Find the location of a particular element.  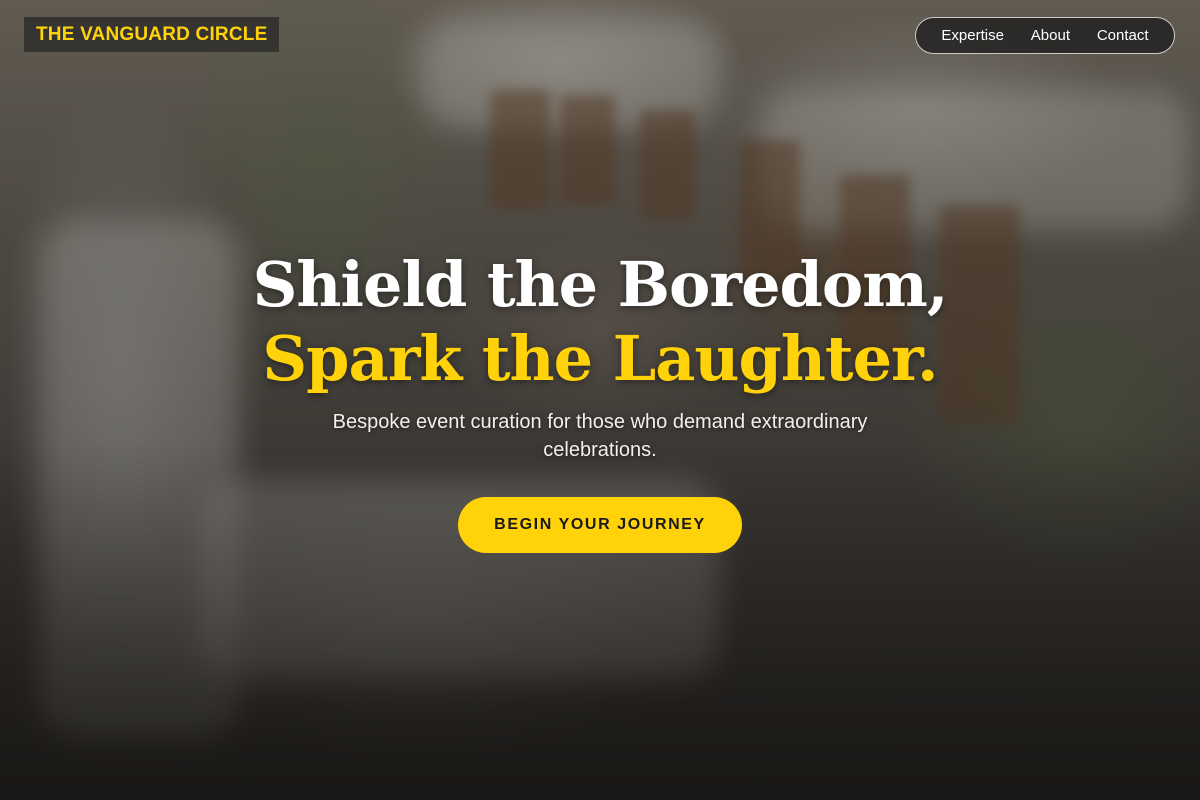

begin-journey-button: BEGIN YOUR JOURNEY is located at coordinates (600, 525).